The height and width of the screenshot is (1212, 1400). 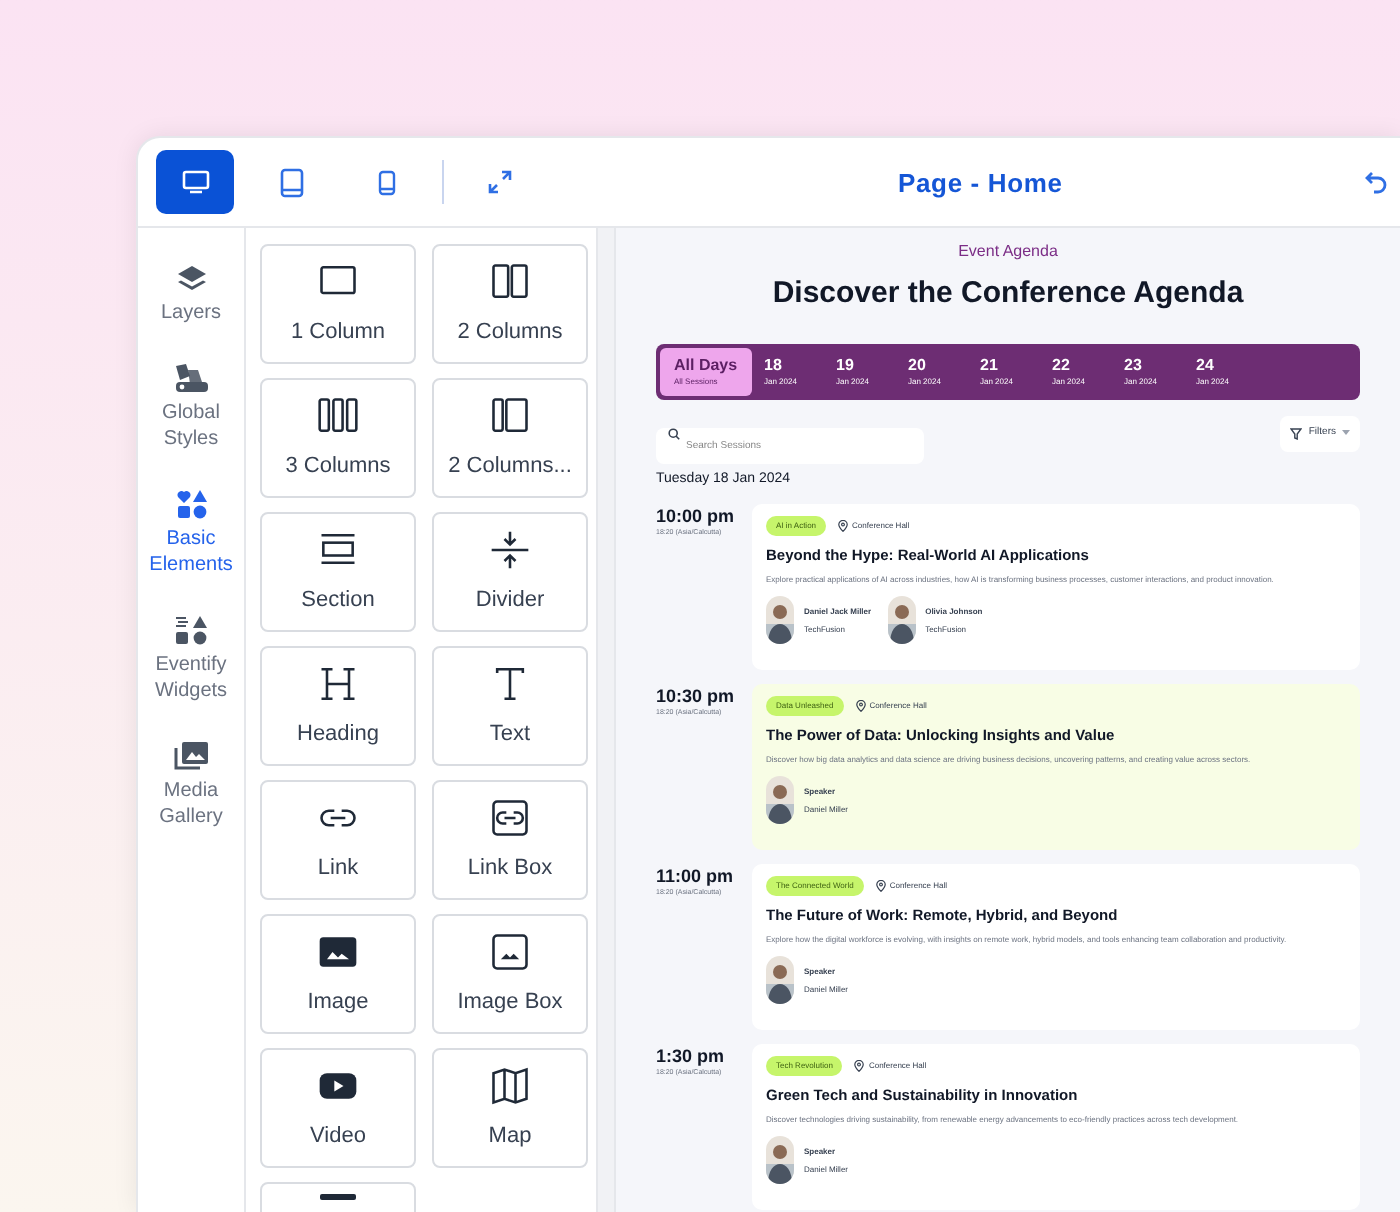 I want to click on element-card: 1 Column, so click(x=338, y=304).